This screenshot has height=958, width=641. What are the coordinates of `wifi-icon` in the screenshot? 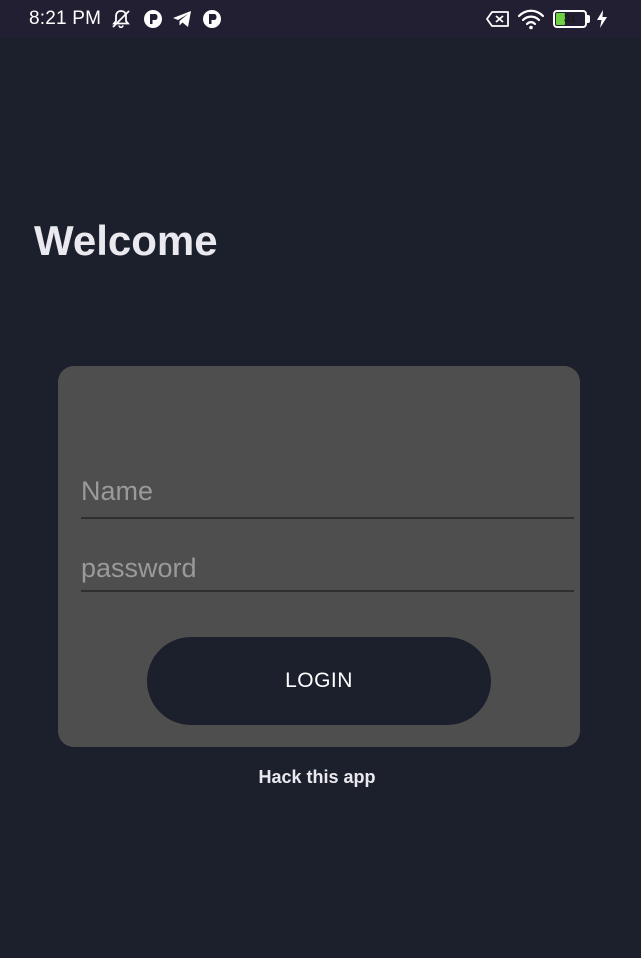 It's located at (531, 19).